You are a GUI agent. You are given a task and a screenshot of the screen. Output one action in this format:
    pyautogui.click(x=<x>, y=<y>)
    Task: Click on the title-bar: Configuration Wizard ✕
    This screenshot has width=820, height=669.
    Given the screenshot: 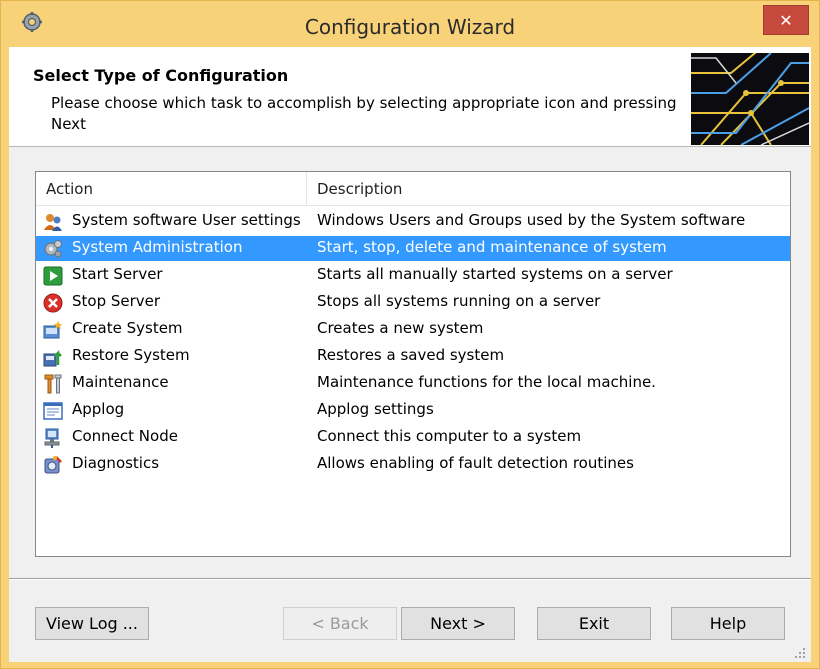 What is the action you would take?
    pyautogui.click(x=410, y=24)
    